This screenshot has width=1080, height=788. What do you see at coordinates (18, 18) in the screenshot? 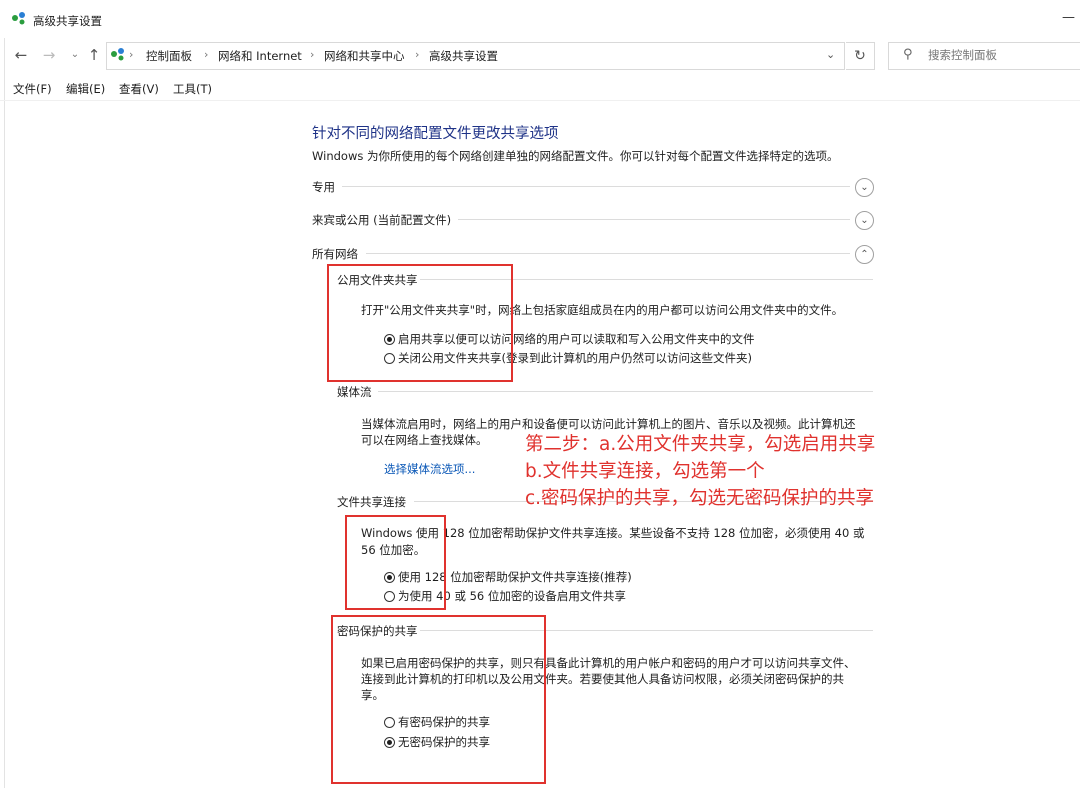
I see `network-center-icon` at bounding box center [18, 18].